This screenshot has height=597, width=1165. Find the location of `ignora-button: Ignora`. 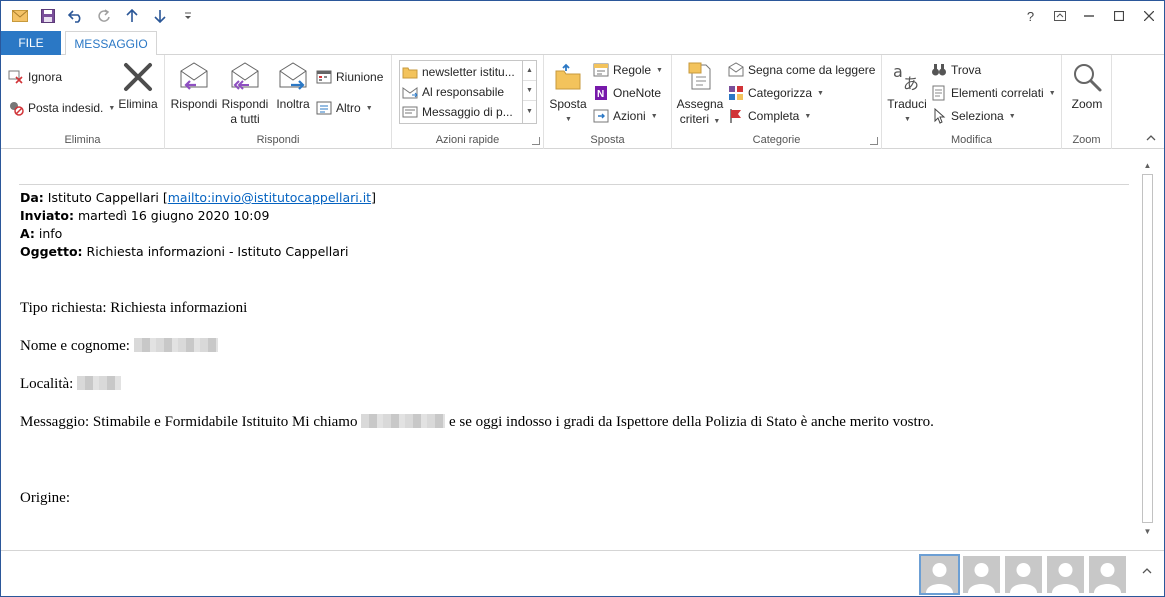

ignora-button: Ignora is located at coordinates (35, 77).